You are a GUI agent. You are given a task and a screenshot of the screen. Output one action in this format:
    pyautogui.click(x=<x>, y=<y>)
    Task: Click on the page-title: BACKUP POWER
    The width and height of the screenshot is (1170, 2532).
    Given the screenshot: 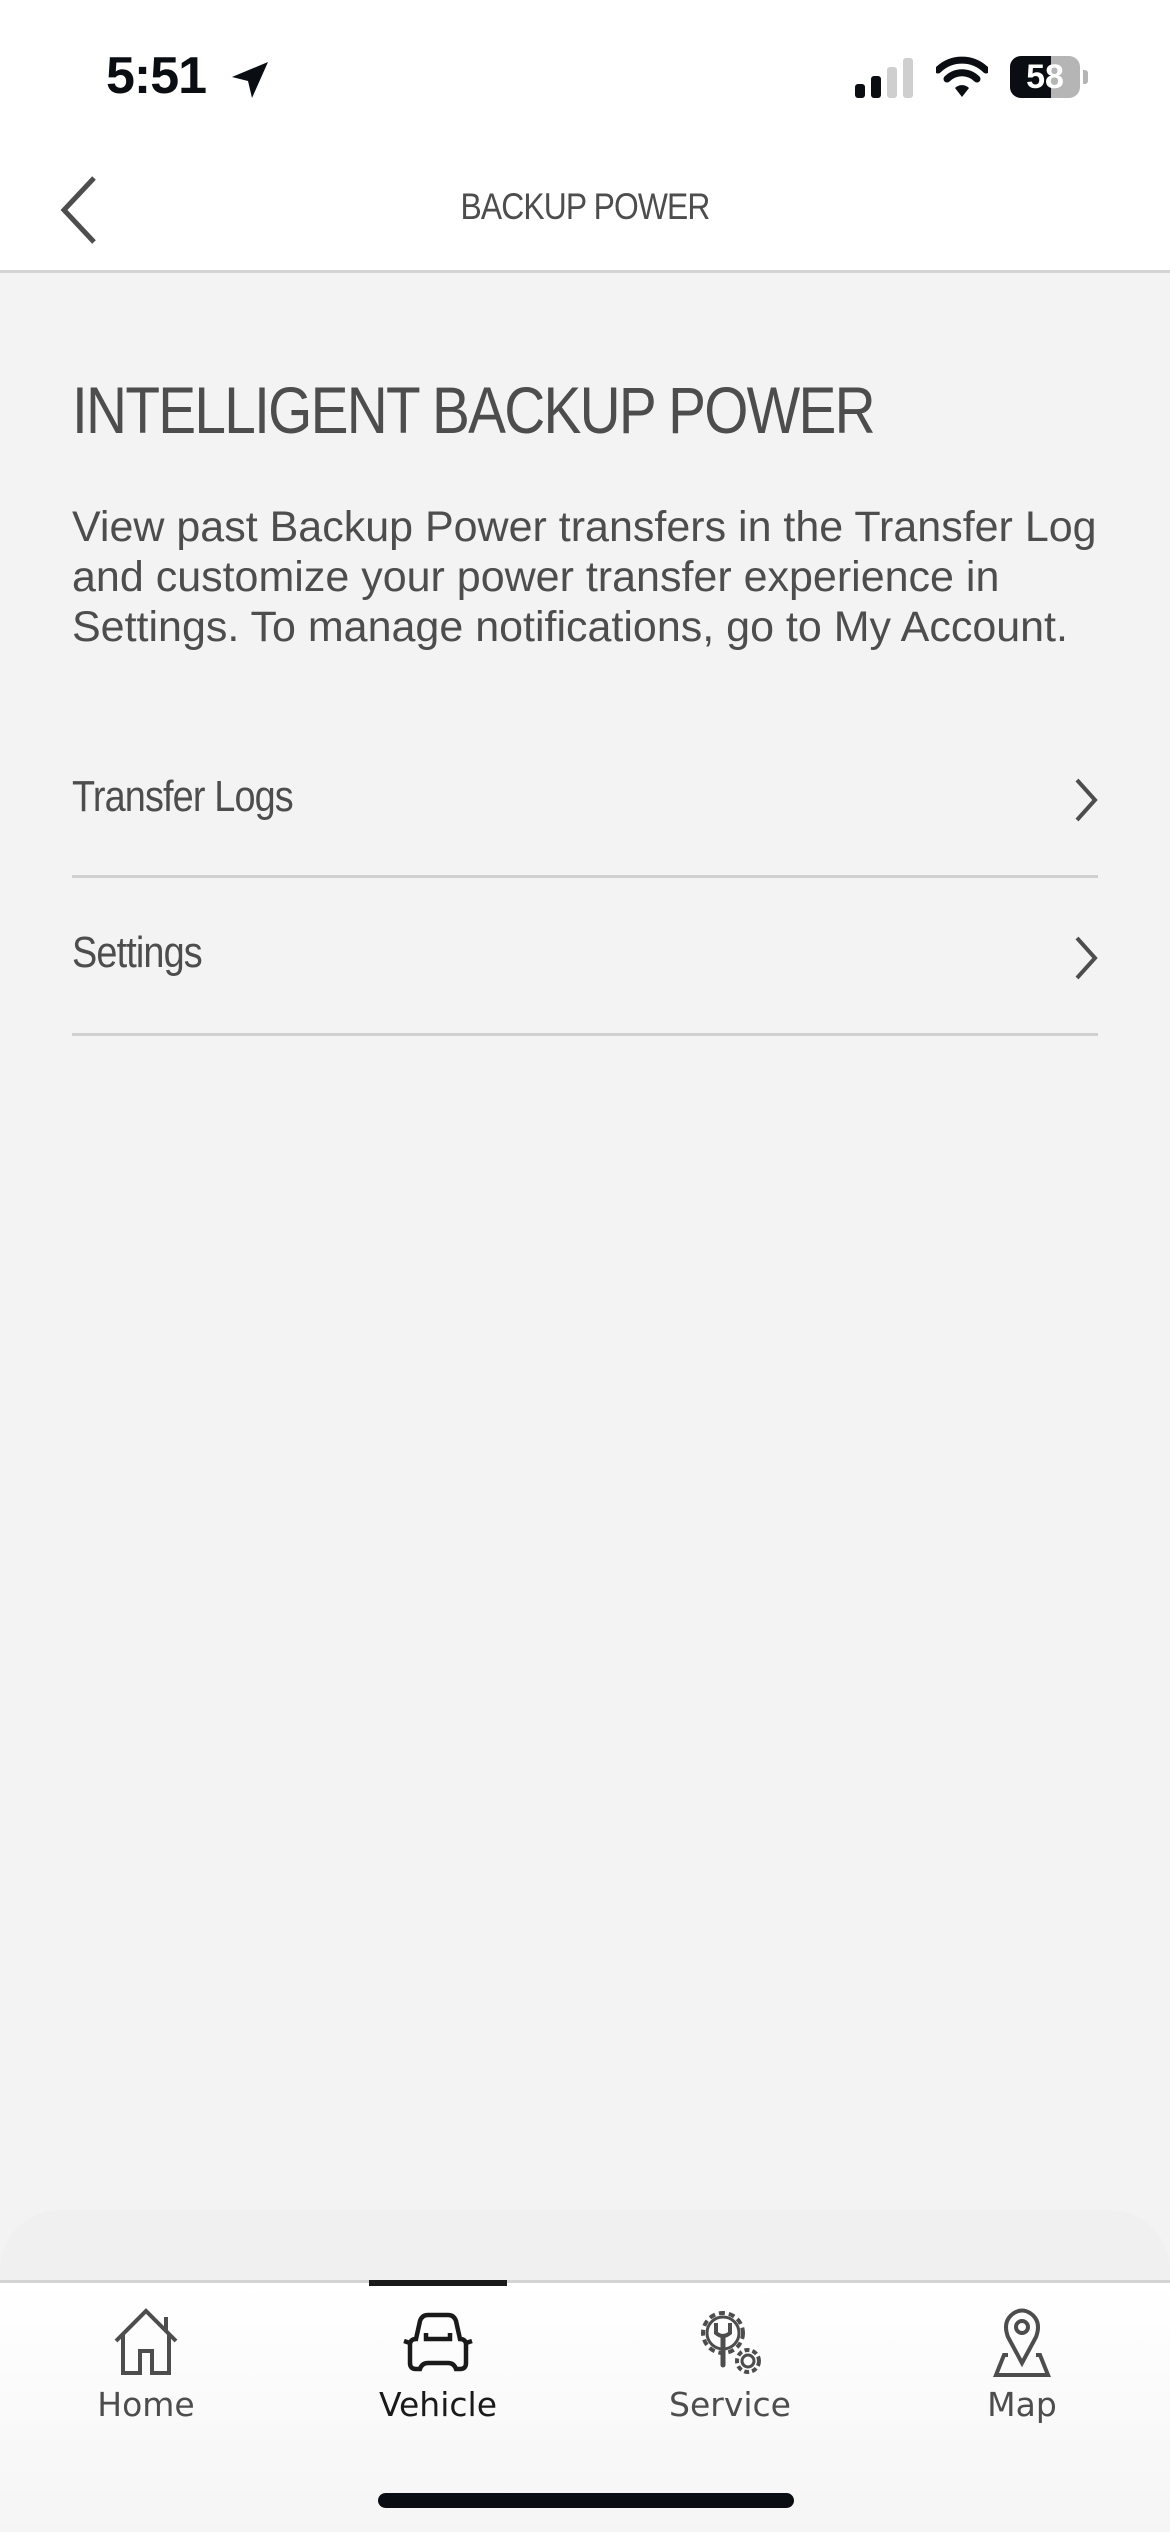 What is the action you would take?
    pyautogui.click(x=585, y=206)
    